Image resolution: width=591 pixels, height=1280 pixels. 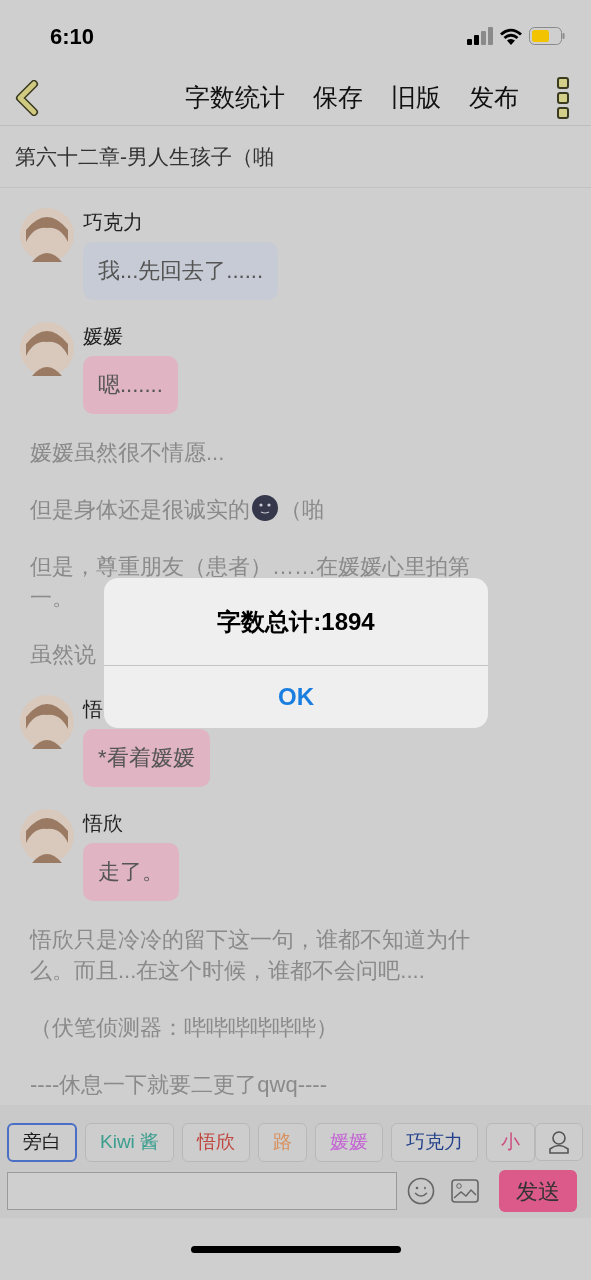 I want to click on speaker-name: 巧克力, so click(x=113, y=222).